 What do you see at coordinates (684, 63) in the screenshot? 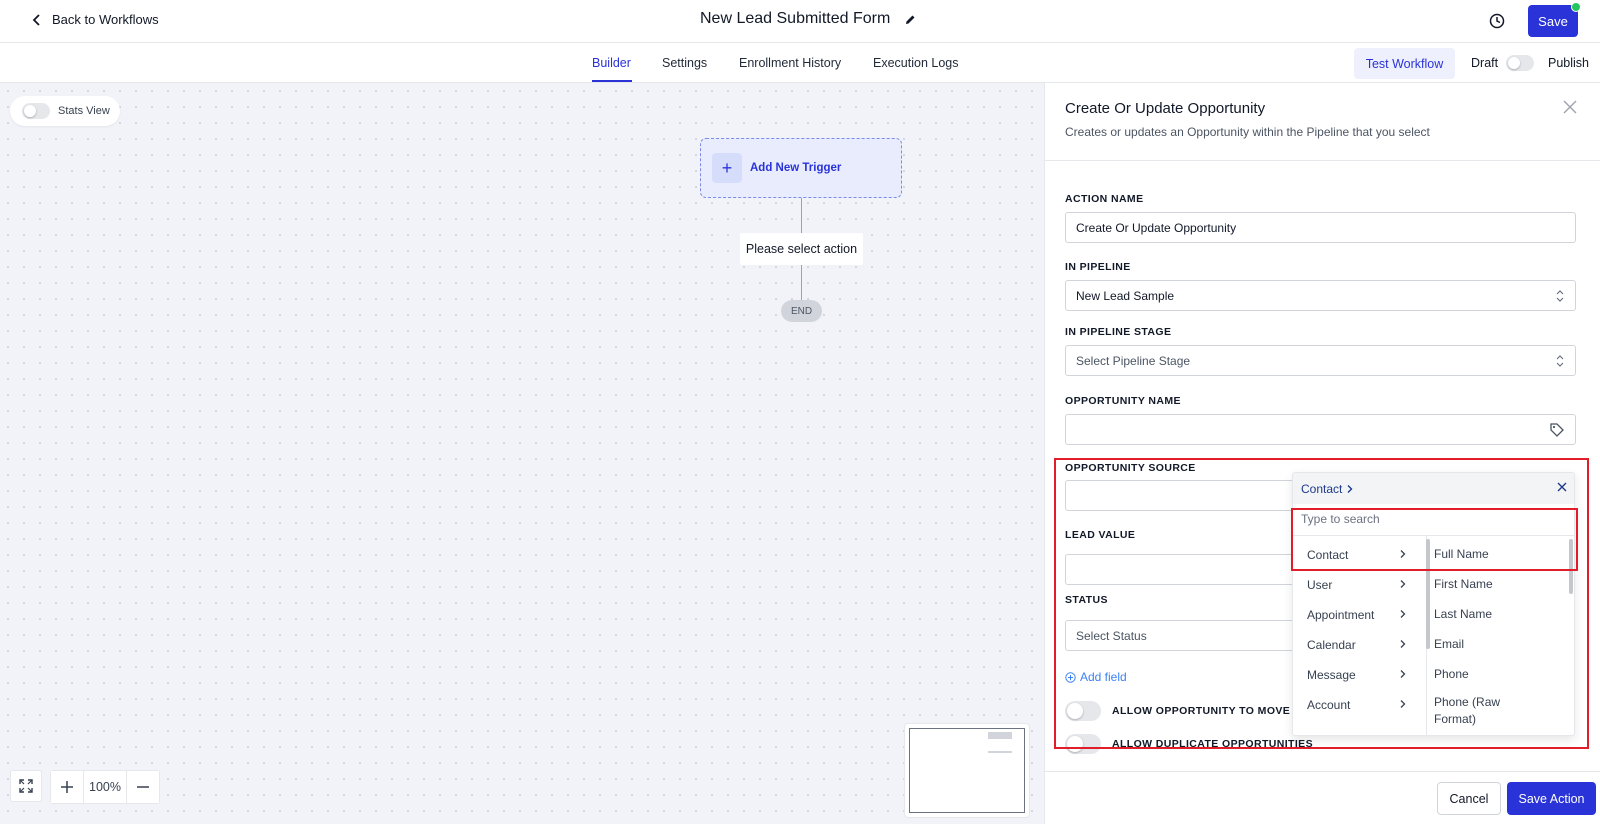
I see `tab-settings: Settings` at bounding box center [684, 63].